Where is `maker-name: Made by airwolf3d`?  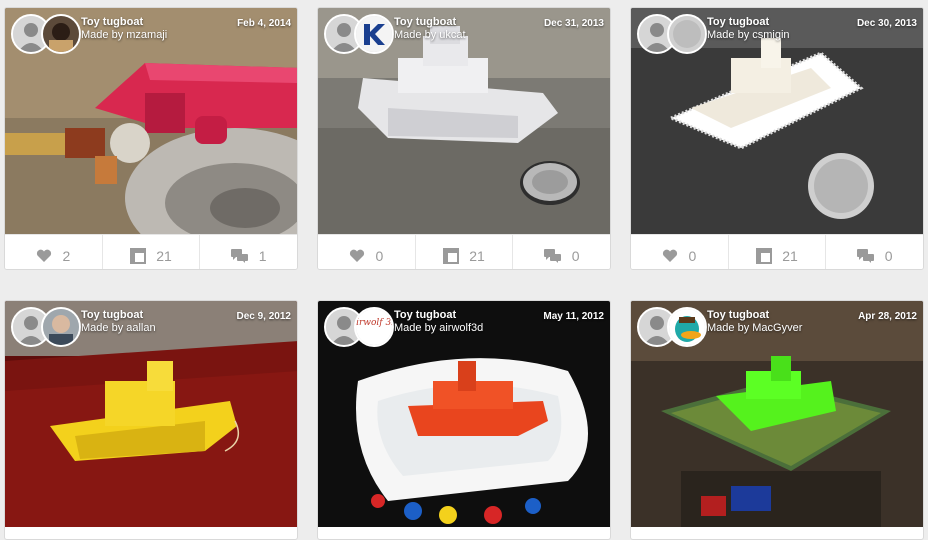
maker-name: Made by airwolf3d is located at coordinates (438, 328).